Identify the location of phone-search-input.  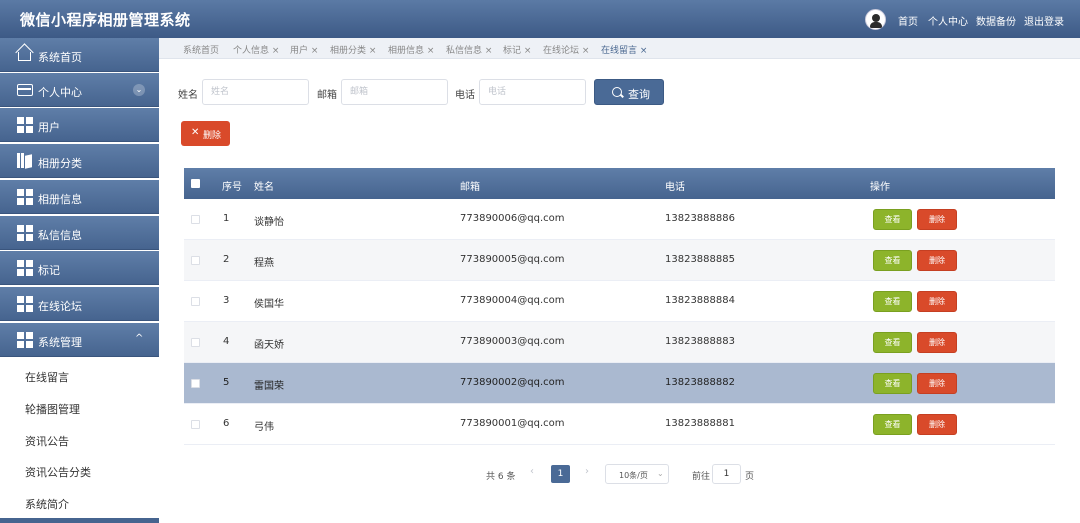
(532, 92).